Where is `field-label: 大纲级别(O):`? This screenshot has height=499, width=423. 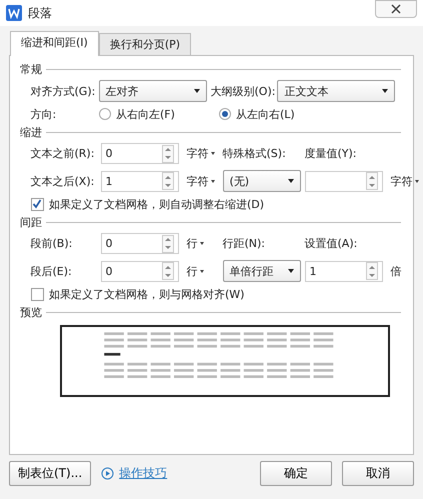
field-label: 大纲级别(O): is located at coordinates (243, 91).